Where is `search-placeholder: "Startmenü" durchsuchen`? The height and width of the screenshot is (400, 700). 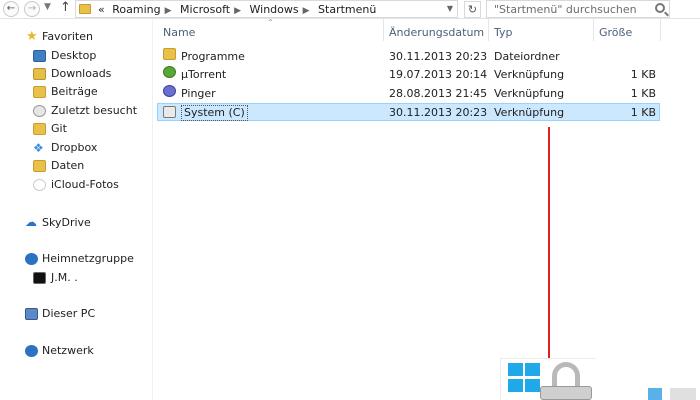 search-placeholder: "Startmenü" durchsuchen is located at coordinates (565, 9).